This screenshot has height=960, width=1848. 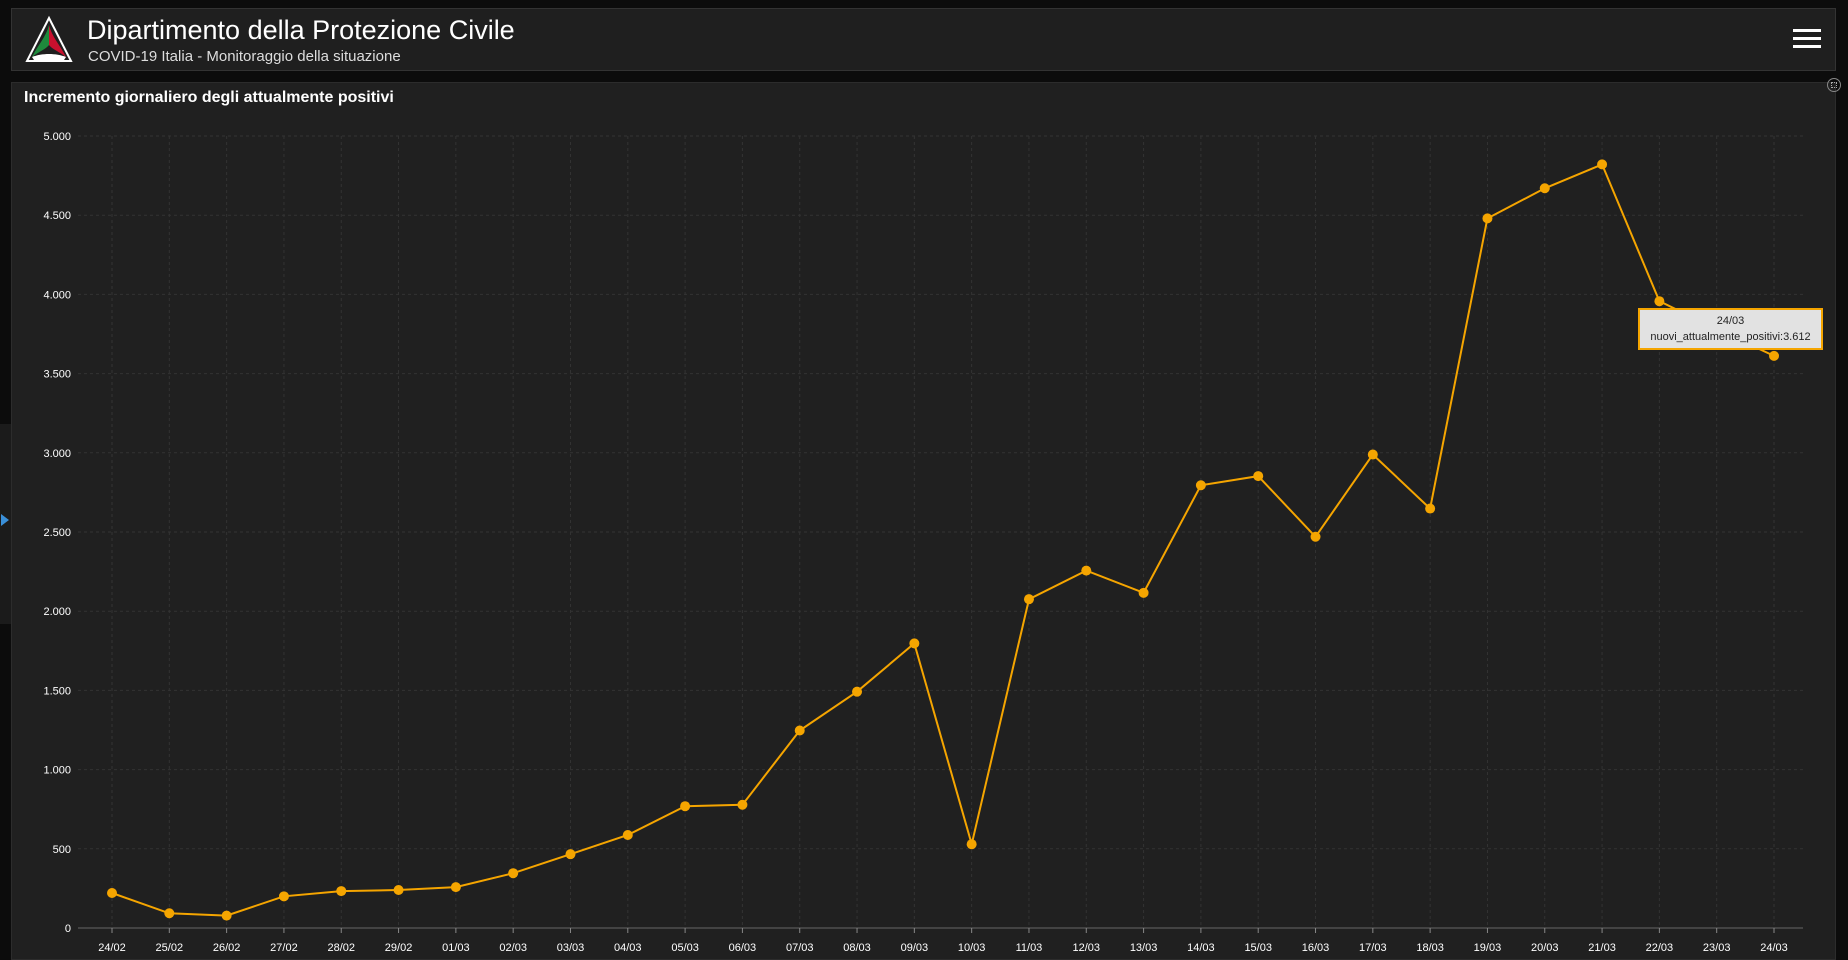 I want to click on x-tick-label: 02/03, so click(x=513, y=948).